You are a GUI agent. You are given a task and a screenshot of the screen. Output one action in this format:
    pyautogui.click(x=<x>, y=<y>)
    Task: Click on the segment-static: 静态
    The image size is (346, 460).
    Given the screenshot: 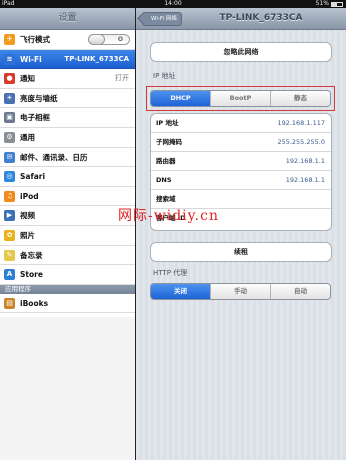 What is the action you would take?
    pyautogui.click(x=300, y=98)
    